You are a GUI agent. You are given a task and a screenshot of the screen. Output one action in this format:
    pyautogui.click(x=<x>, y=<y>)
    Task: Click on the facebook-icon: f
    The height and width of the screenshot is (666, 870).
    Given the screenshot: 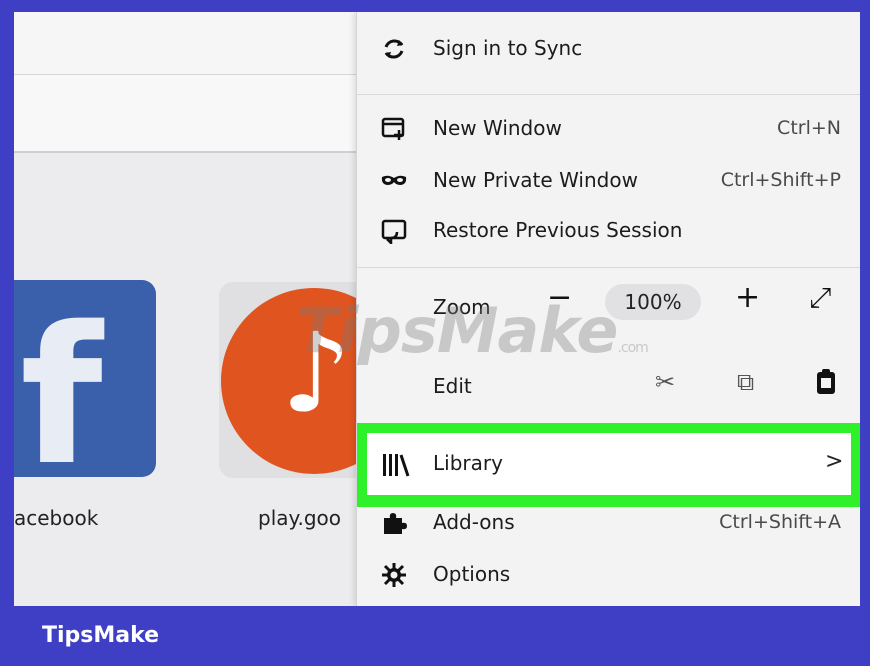 What is the action you would take?
    pyautogui.click(x=61, y=396)
    